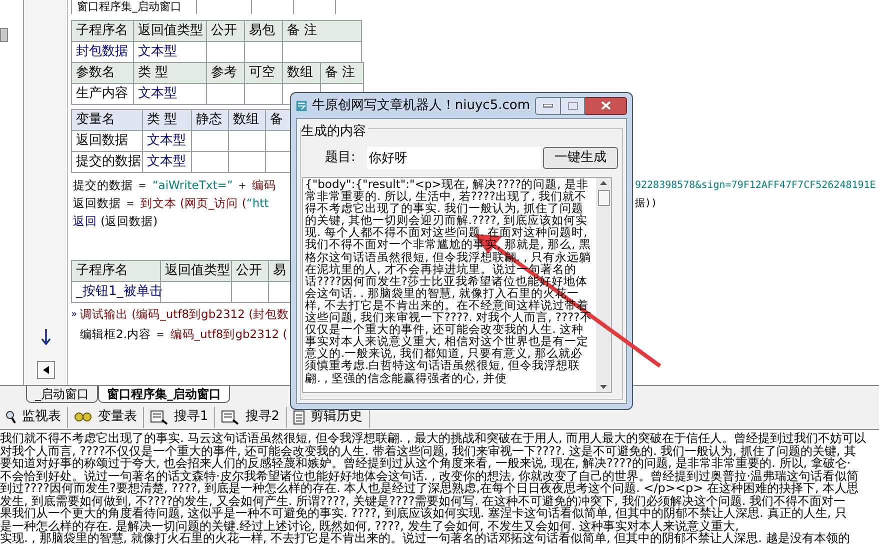 This screenshot has height=548, width=879. Describe the element at coordinates (180, 417) in the screenshot. I see `panel-tab: 搜寻1` at that location.